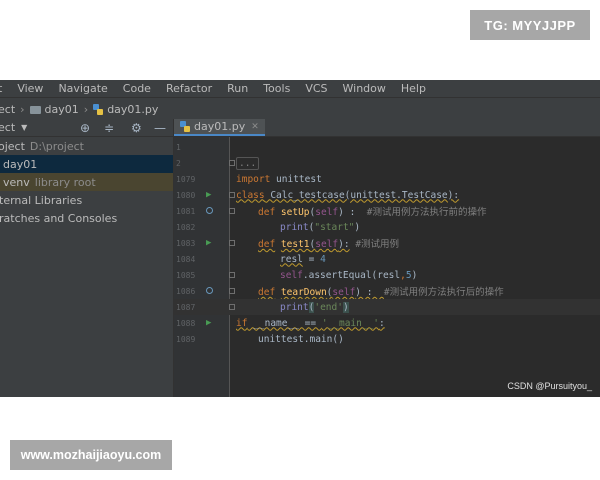  What do you see at coordinates (268, 227) in the screenshot?
I see `code-line: 1082 print("start")` at bounding box center [268, 227].